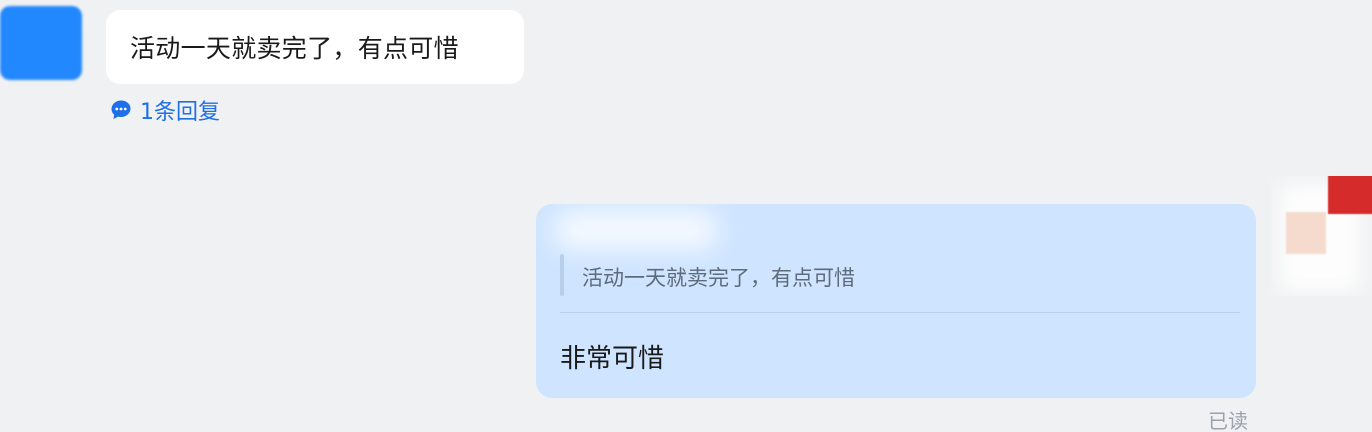 The height and width of the screenshot is (432, 1372). Describe the element at coordinates (718, 278) in the screenshot. I see `quoted-message-text: 活动一天就卖完了，有点可惜` at that location.